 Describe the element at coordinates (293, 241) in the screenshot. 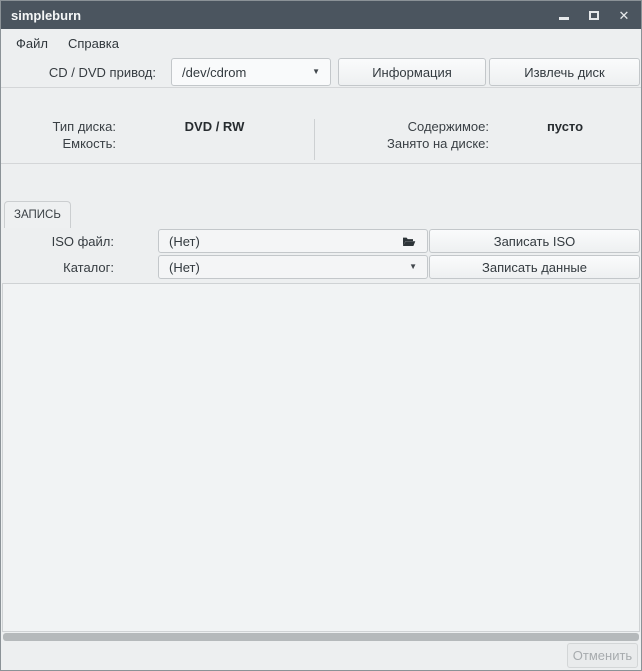

I see `iso-file-chooser: (Нет)` at that location.